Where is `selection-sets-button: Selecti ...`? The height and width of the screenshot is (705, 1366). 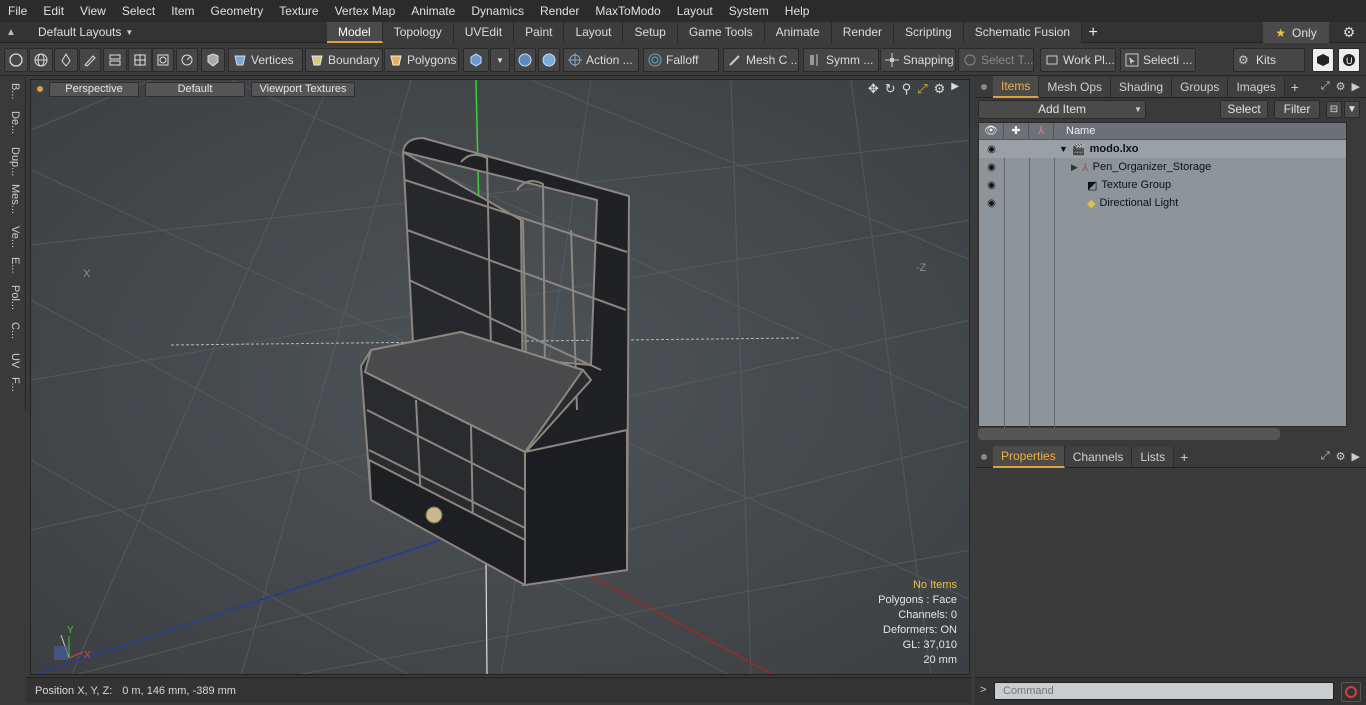 selection-sets-button: Selecti ... is located at coordinates (1158, 60).